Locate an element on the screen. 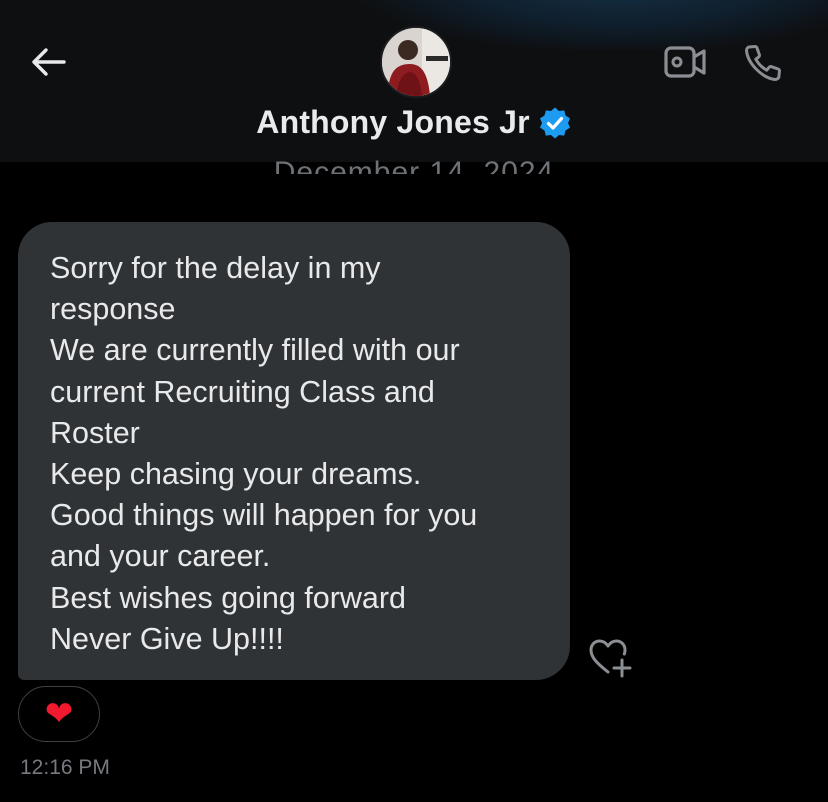 This screenshot has height=802, width=828. heart-reaction-icon: ❤ is located at coordinates (59, 714).